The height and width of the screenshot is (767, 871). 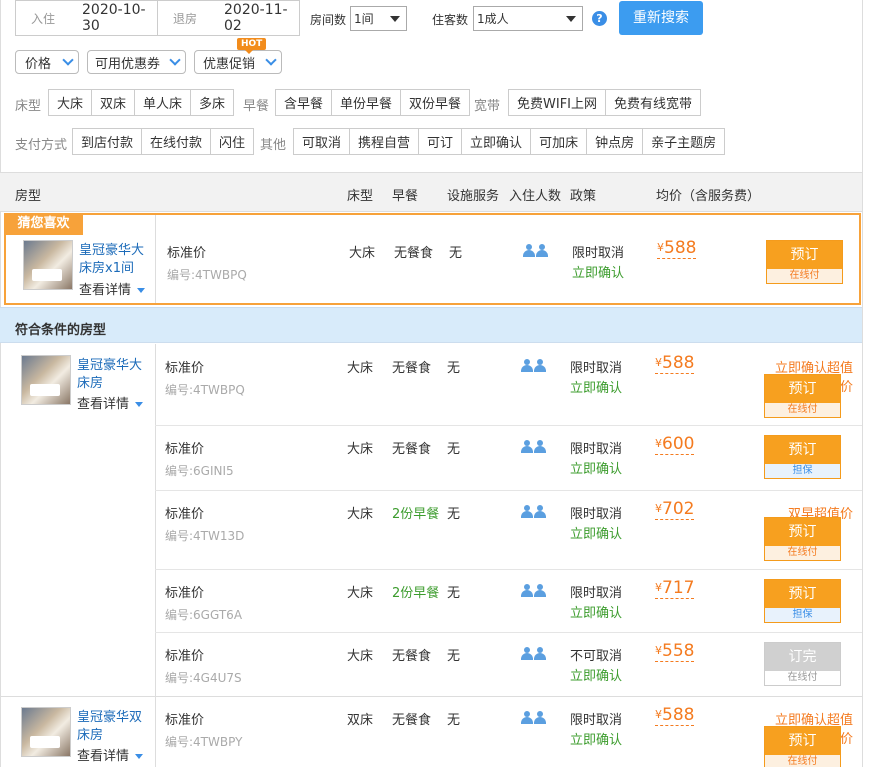 What do you see at coordinates (364, 19) in the screenshot?
I see `rooms-value: 1间` at bounding box center [364, 19].